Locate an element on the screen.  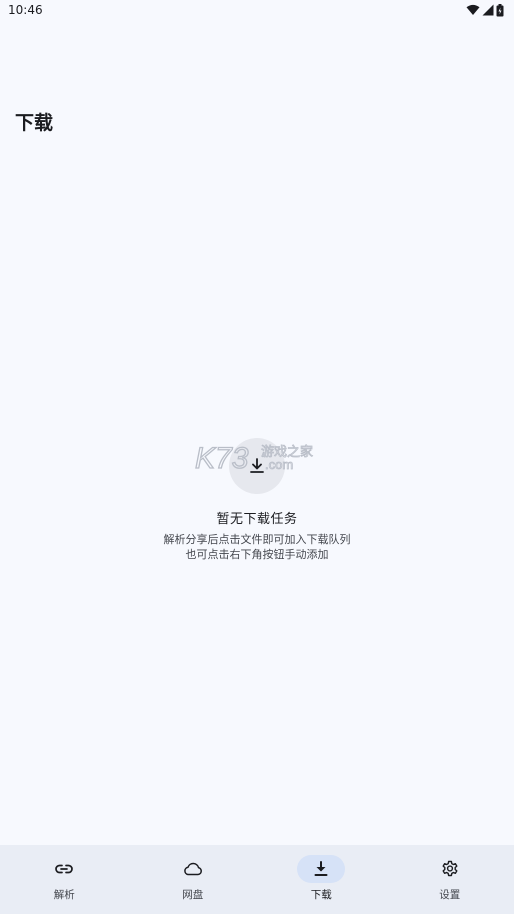
nav-item-settings: 设置 is located at coordinates (450, 879).